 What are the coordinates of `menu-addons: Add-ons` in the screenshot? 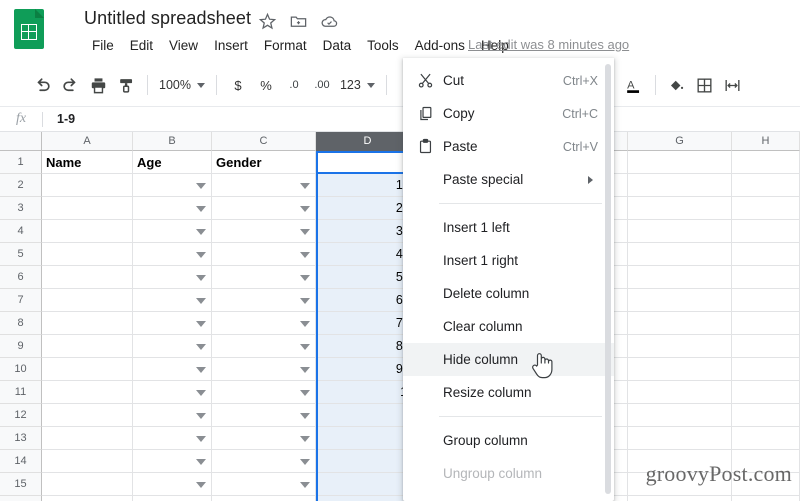 It's located at (440, 45).